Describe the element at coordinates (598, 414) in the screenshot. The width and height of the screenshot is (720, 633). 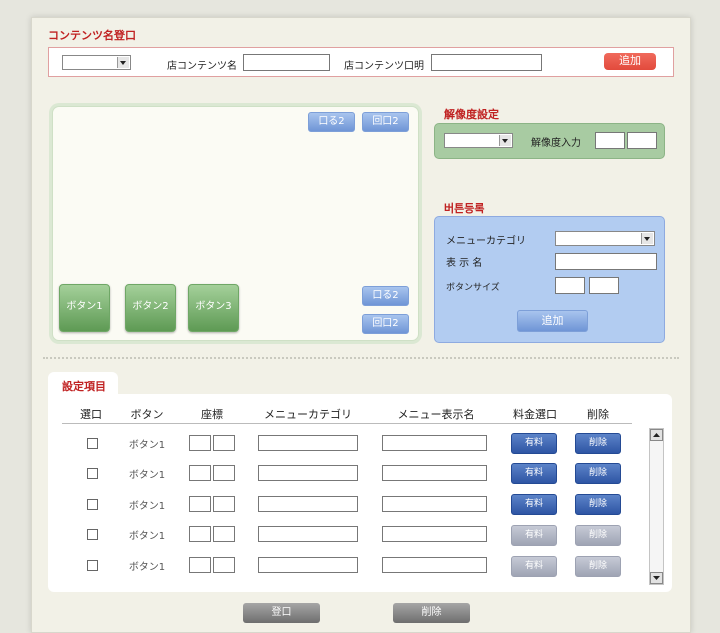
I see `header-delete: 削除` at that location.